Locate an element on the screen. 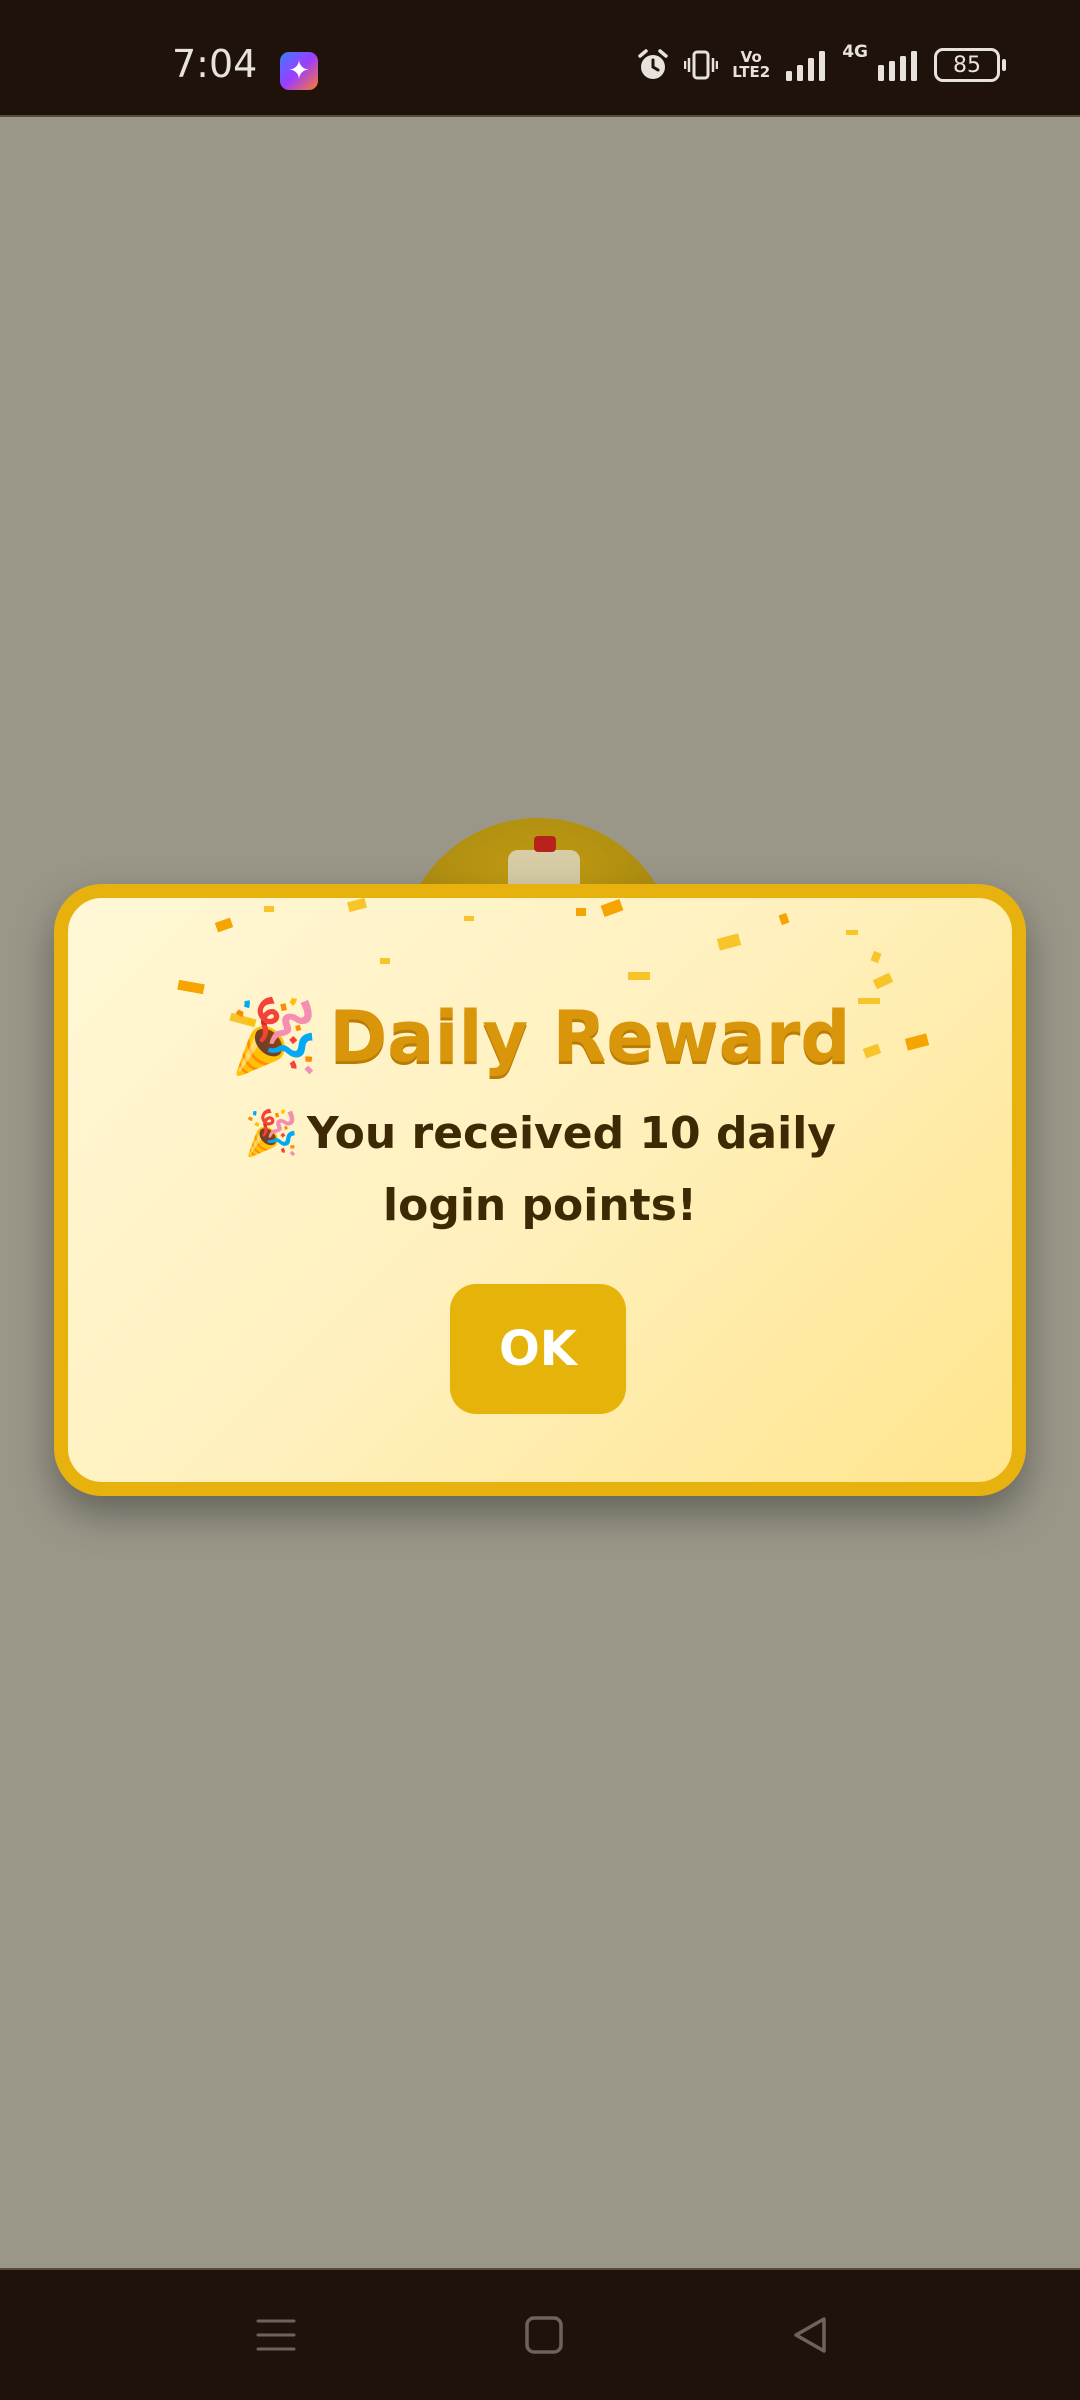  dialog-message: 🎉 You received 10 daily login points! is located at coordinates (540, 1170).